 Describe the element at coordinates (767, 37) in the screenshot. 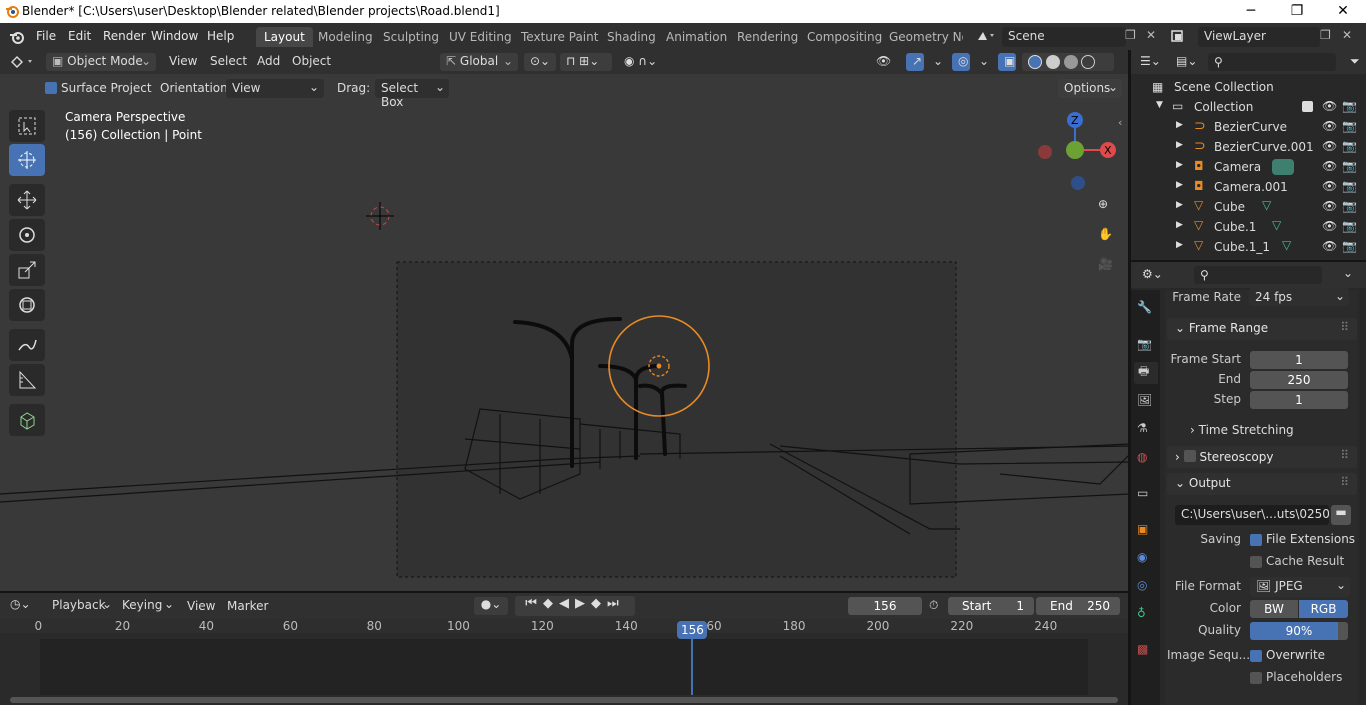

I see `tab-rendering: Rendering` at that location.